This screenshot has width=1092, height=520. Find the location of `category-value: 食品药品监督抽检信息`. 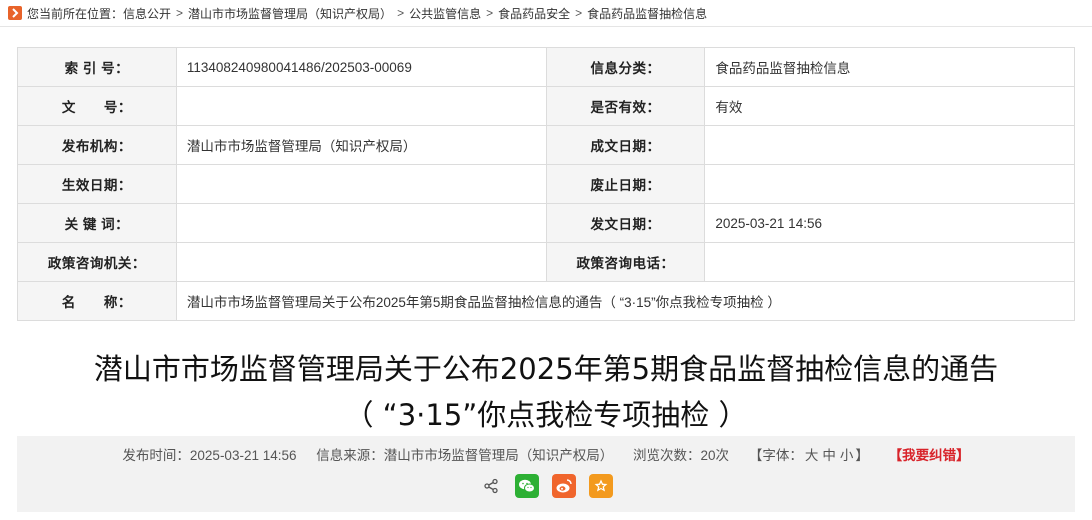

category-value: 食品药品监督抽检信息 is located at coordinates (889, 67).